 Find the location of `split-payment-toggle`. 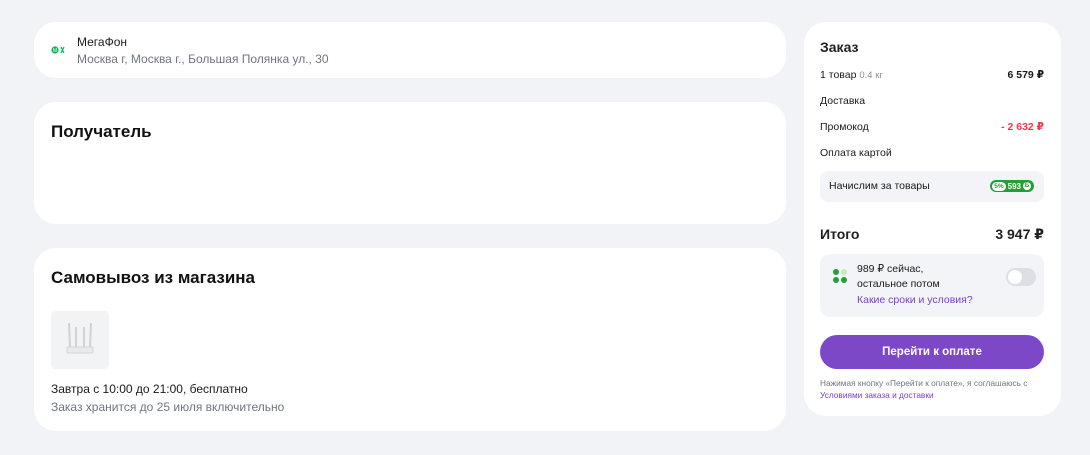

split-payment-toggle is located at coordinates (1021, 277).